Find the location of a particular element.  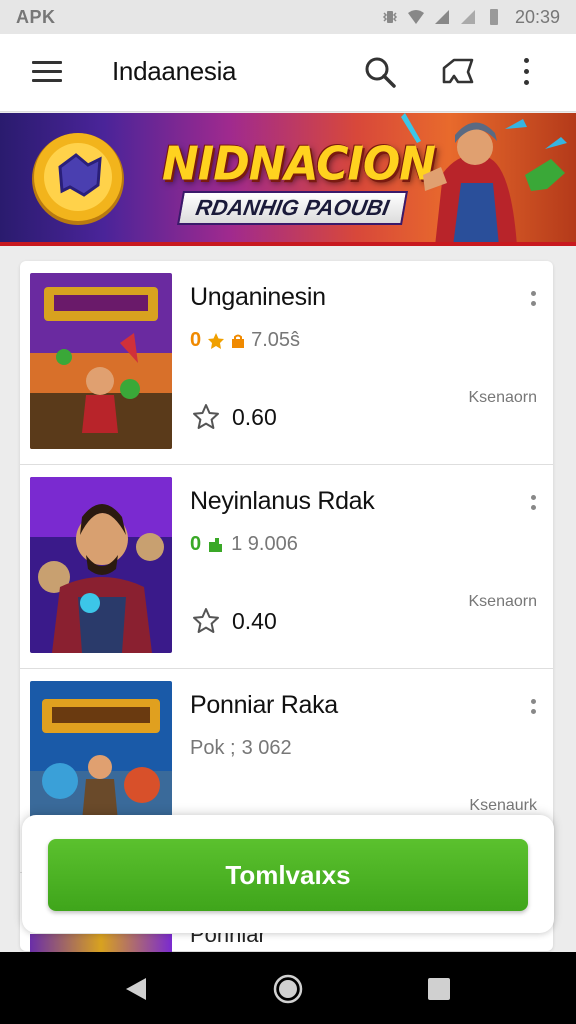

app-title: Indaanesia is located at coordinates (174, 71).